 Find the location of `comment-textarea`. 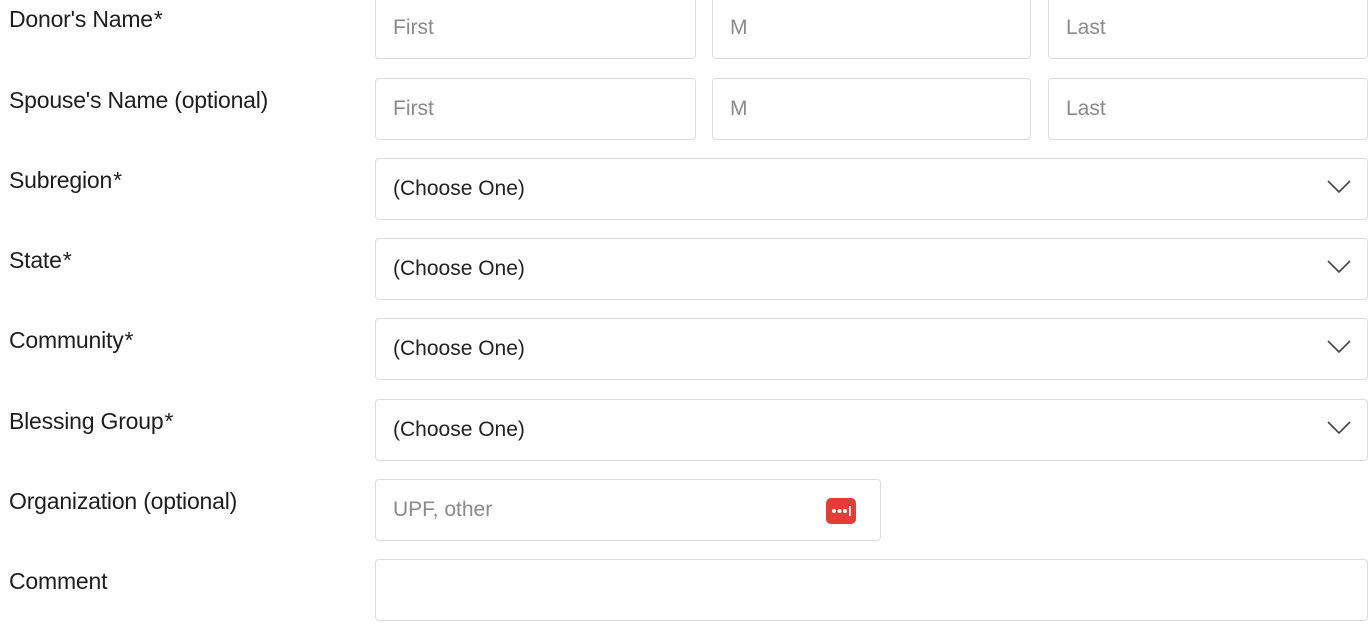

comment-textarea is located at coordinates (871, 590).